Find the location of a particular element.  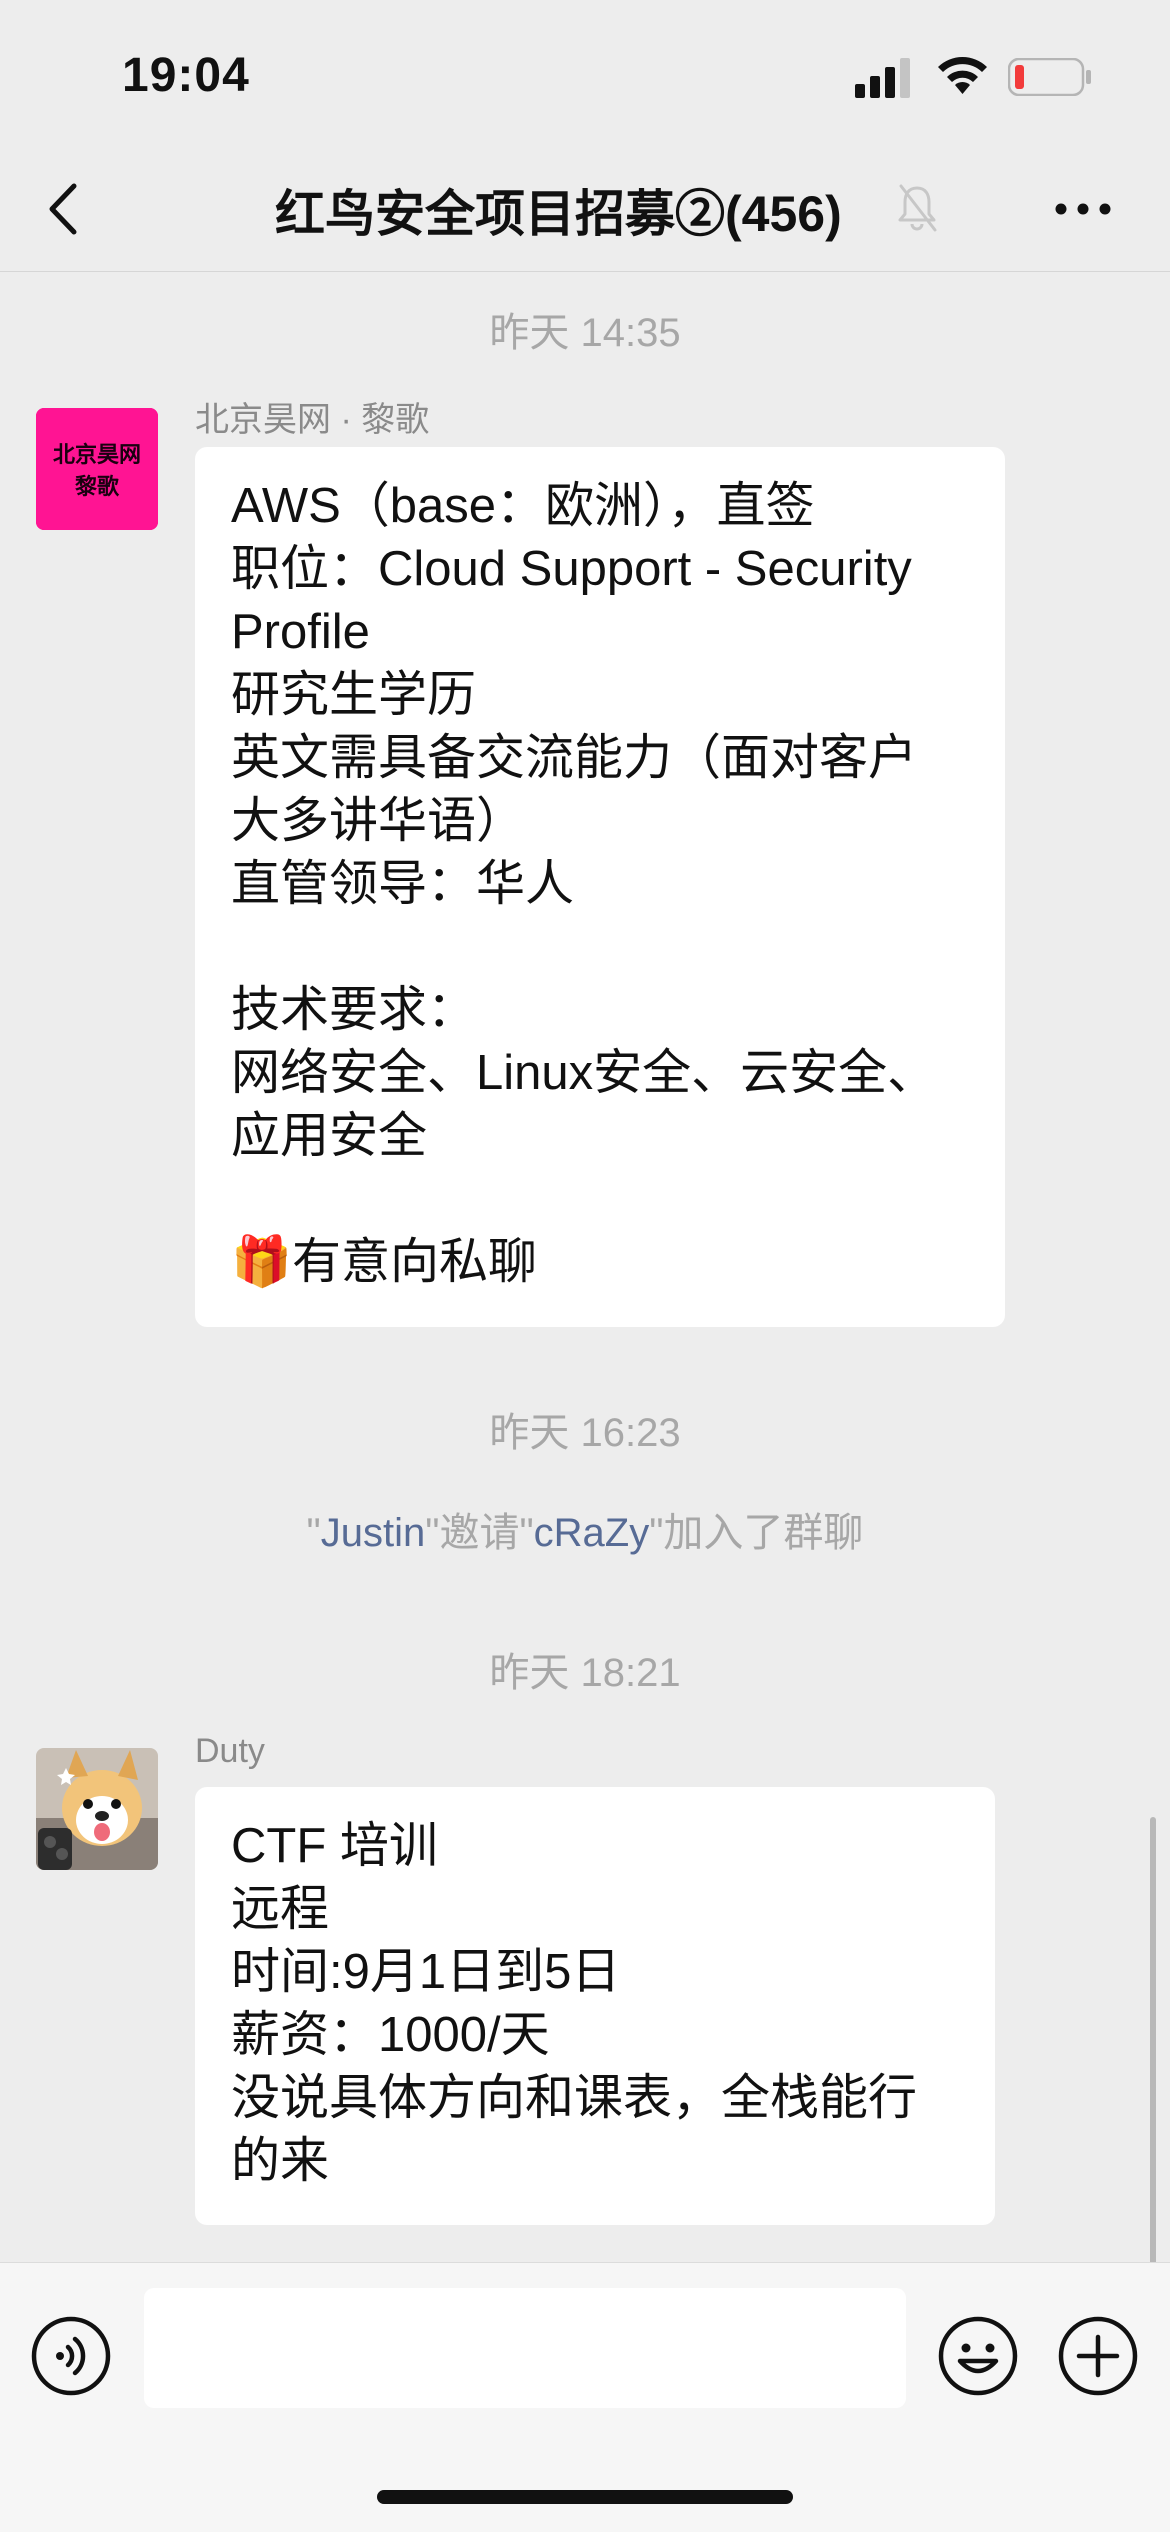

message-line: 直管领导：华人 is located at coordinates (403, 884).